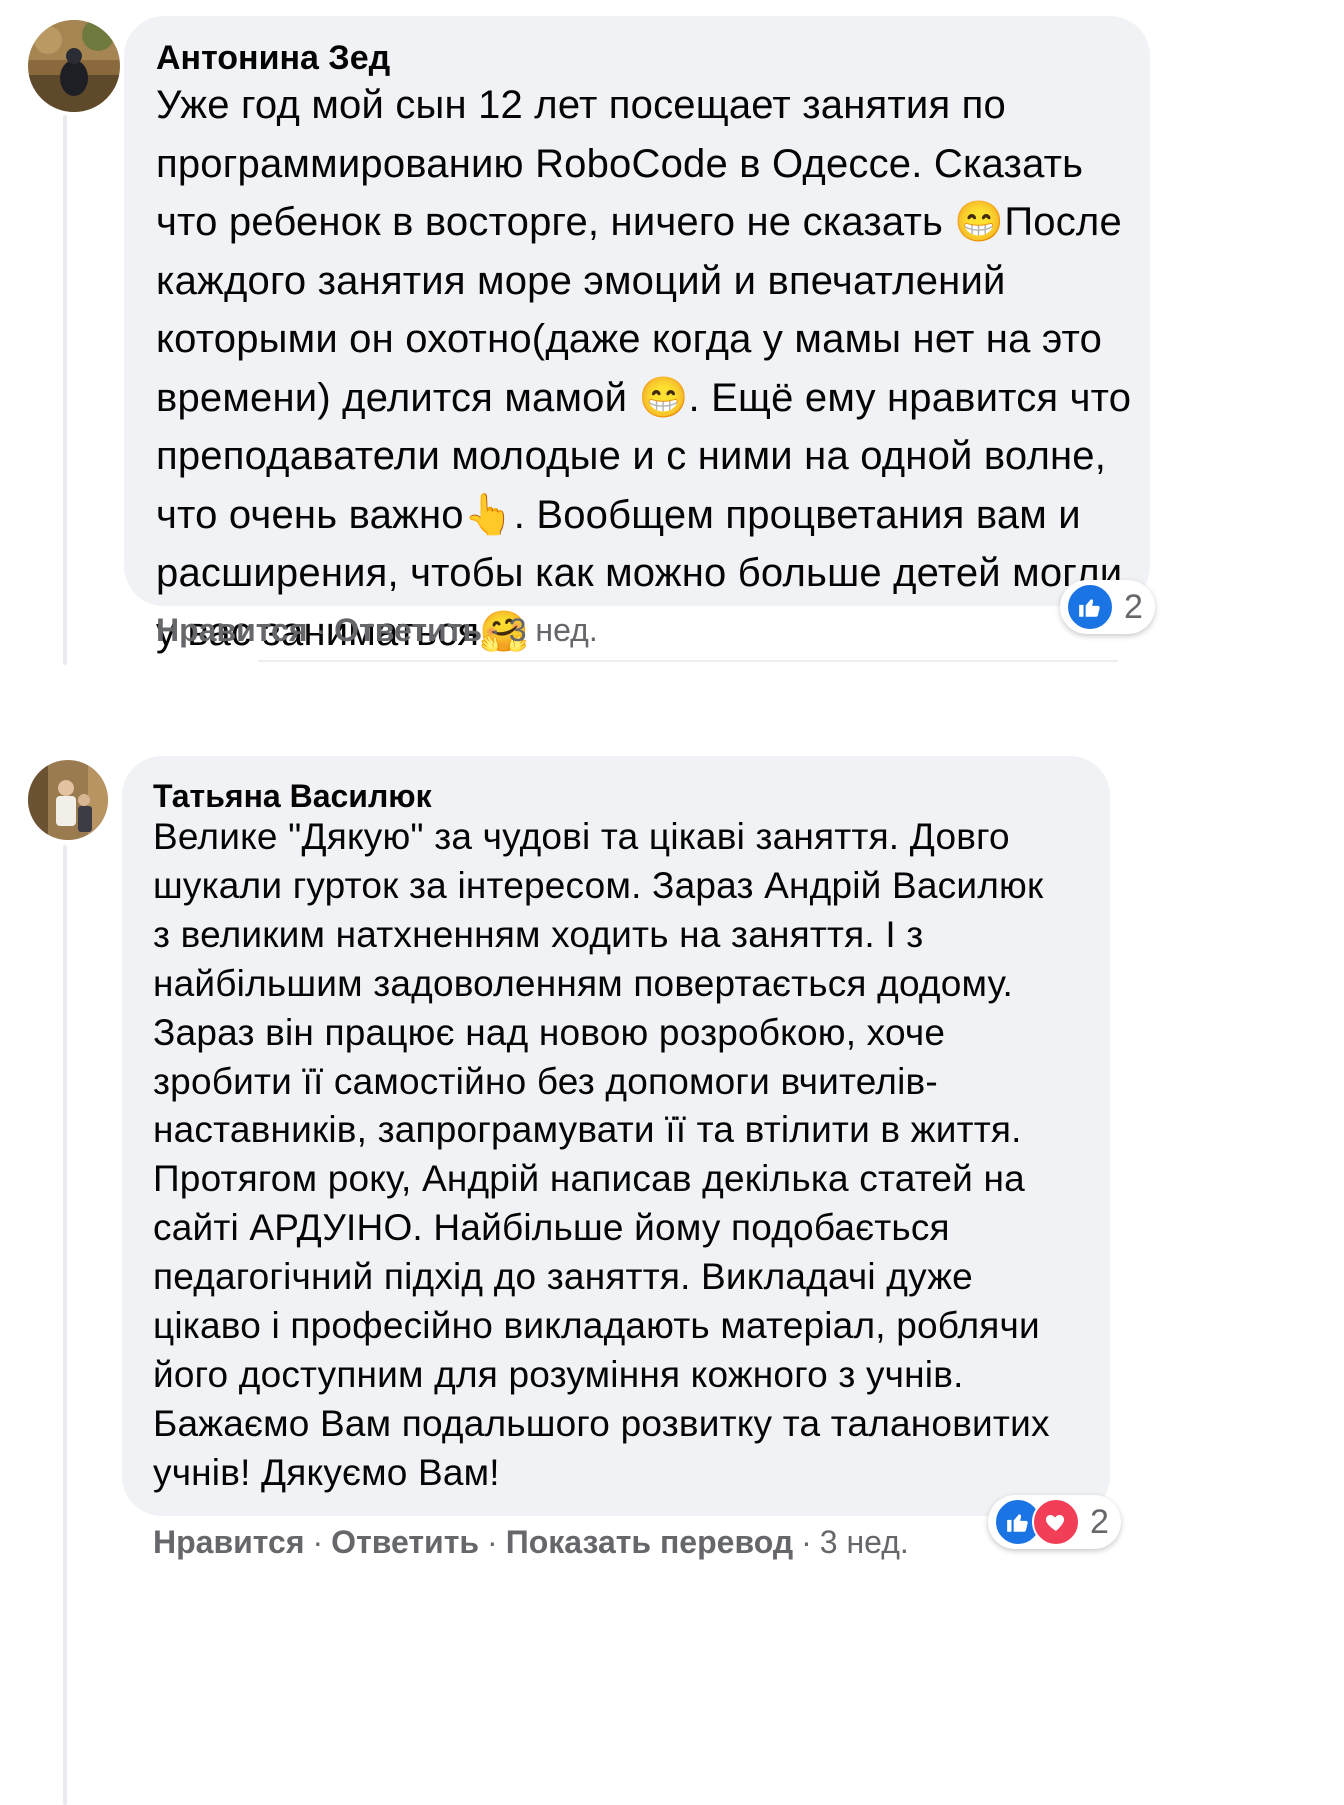  Describe the element at coordinates (273, 58) in the screenshot. I see `comment-author: Антонина Зед` at that location.